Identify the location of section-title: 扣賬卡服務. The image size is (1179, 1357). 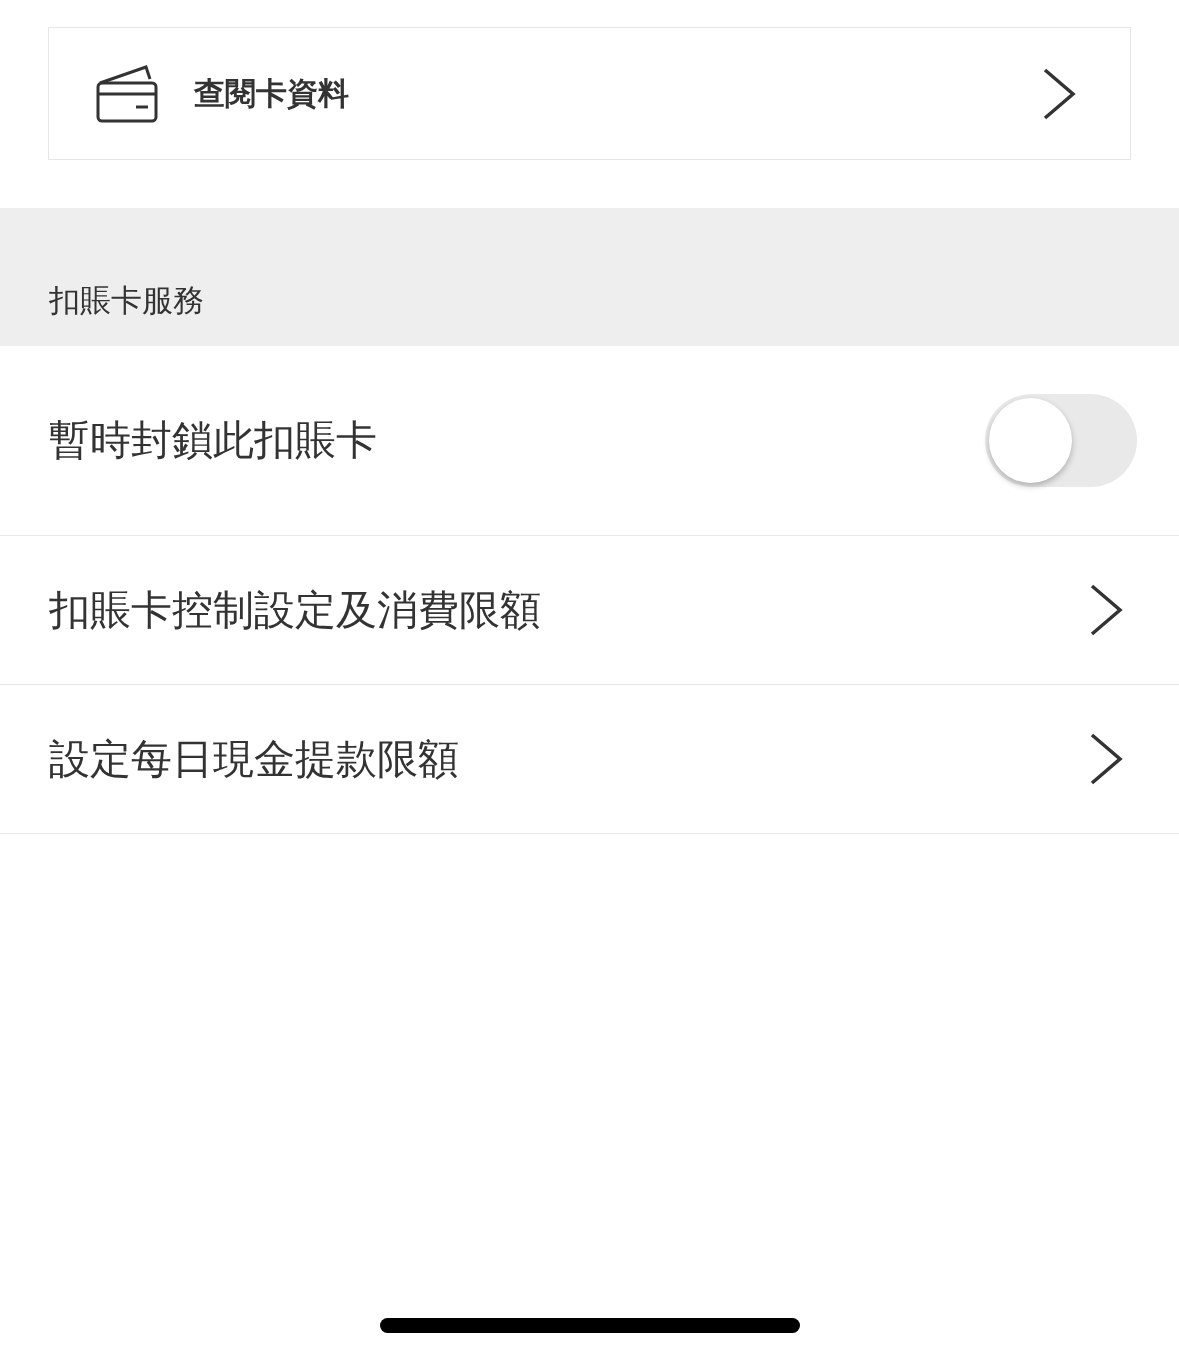
(126, 300).